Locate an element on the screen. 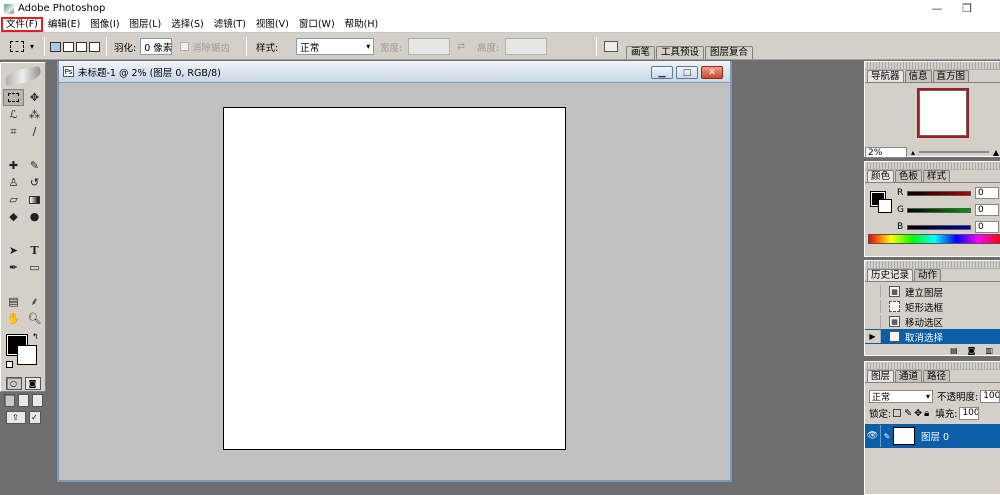 The image size is (1000, 495). new-document-from-state-icon: ▤ is located at coordinates (954, 350).